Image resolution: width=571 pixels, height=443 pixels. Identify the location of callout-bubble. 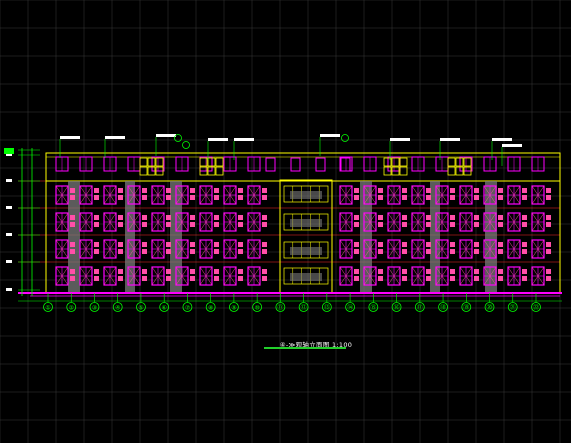
(186, 145).